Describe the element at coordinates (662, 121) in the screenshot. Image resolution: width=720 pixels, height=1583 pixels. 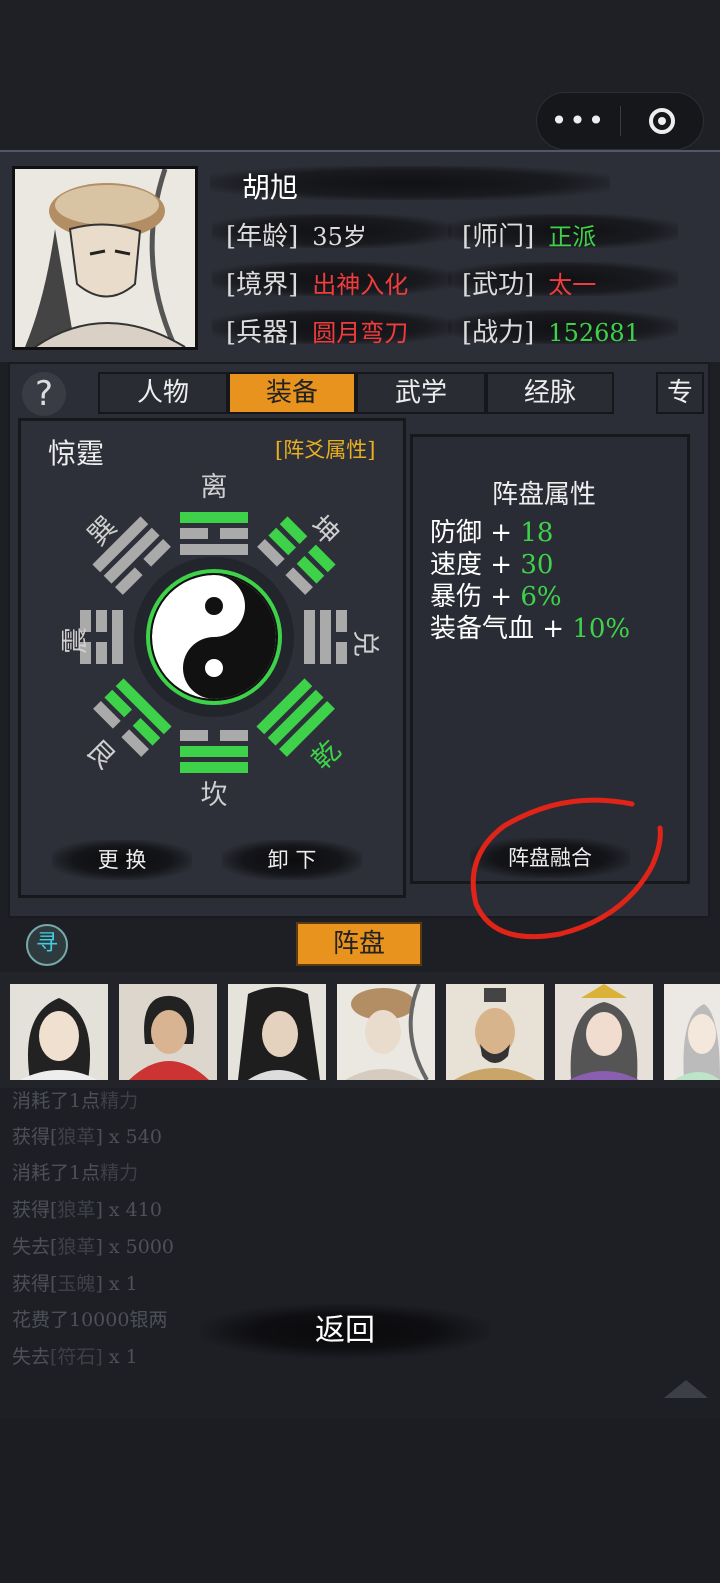
I see `target-circle-icon` at that location.